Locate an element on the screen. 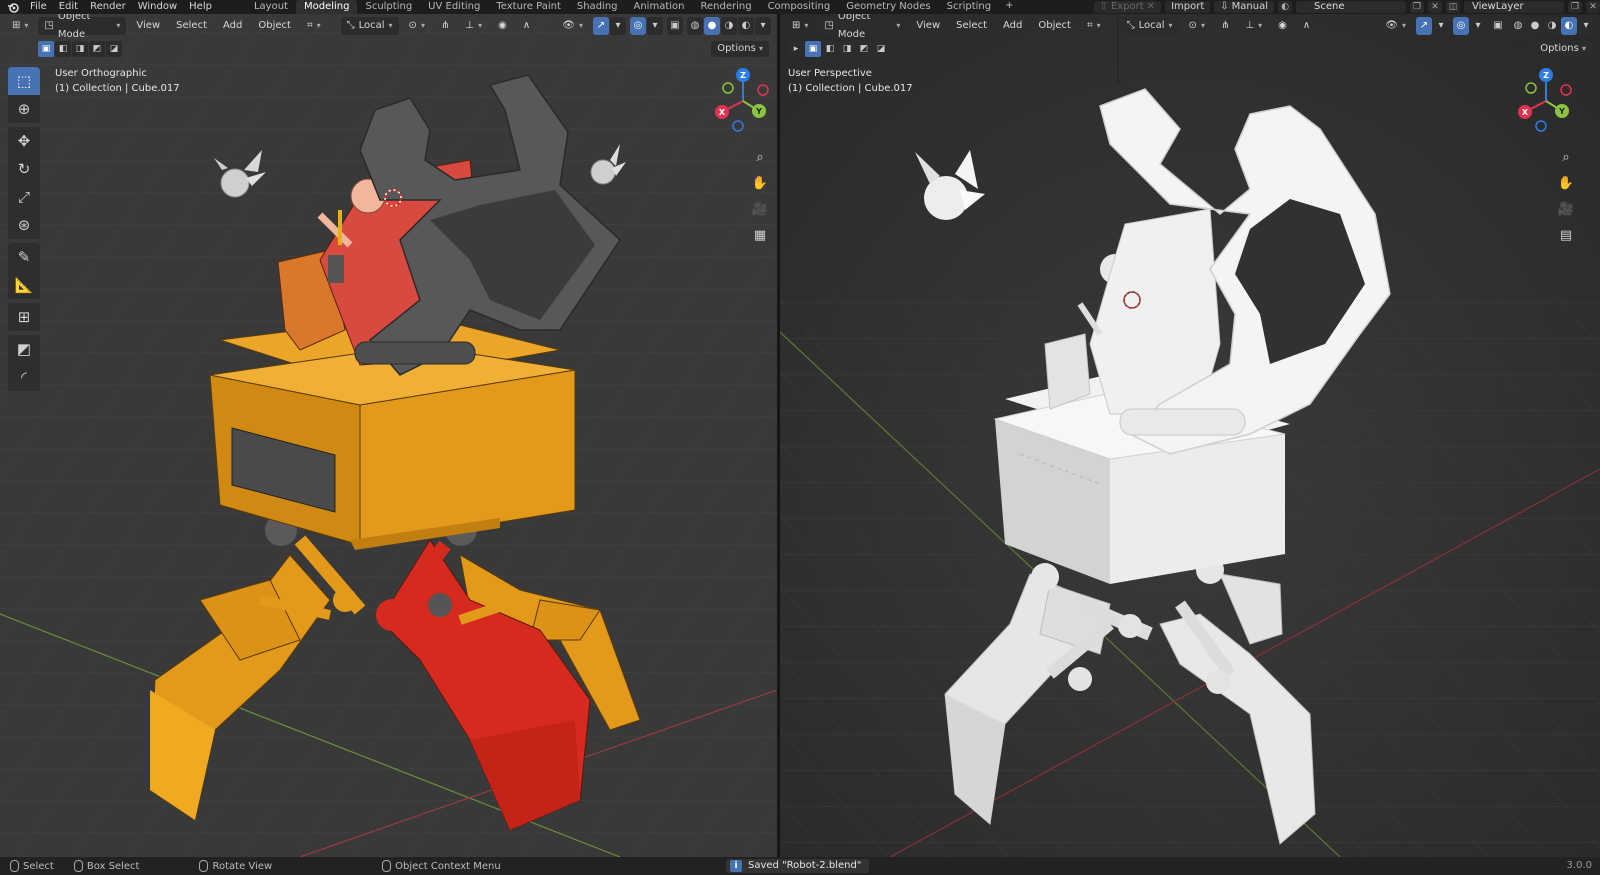  scale-tool-icon: ⤢ is located at coordinates (24, 197).